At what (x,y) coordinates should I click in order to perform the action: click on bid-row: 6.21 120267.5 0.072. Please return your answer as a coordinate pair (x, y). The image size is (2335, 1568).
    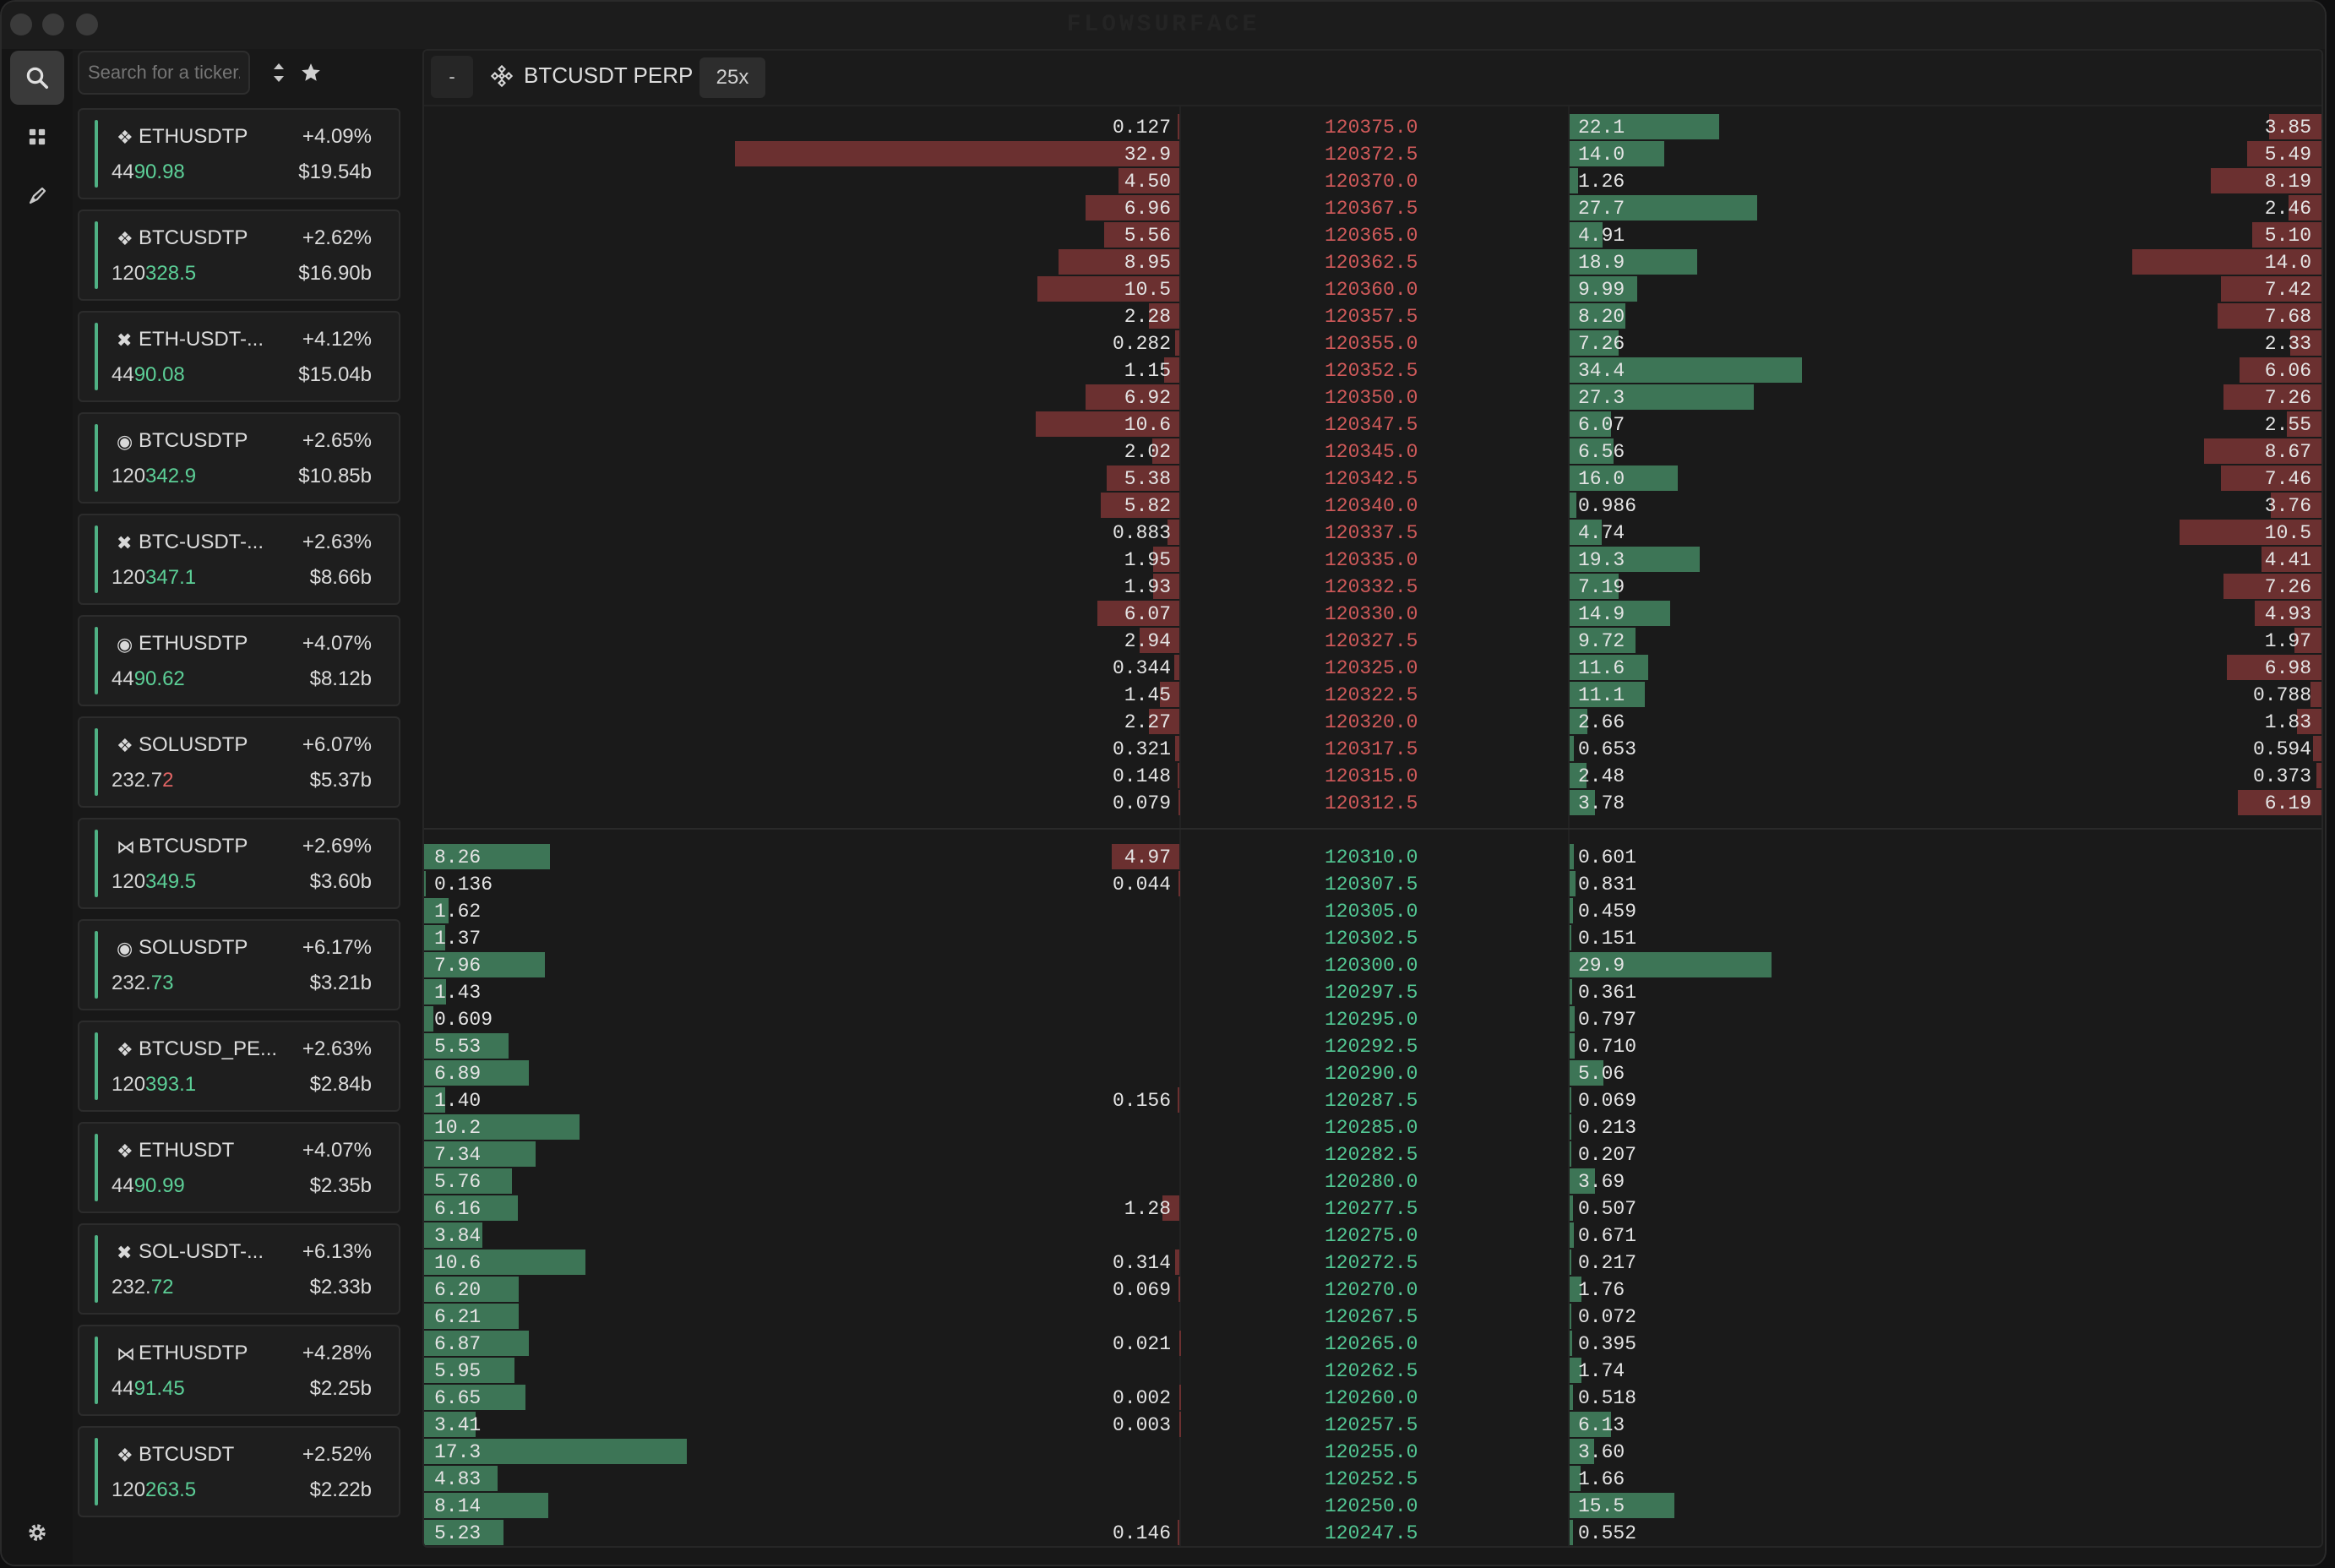
    Looking at the image, I should click on (1372, 1316).